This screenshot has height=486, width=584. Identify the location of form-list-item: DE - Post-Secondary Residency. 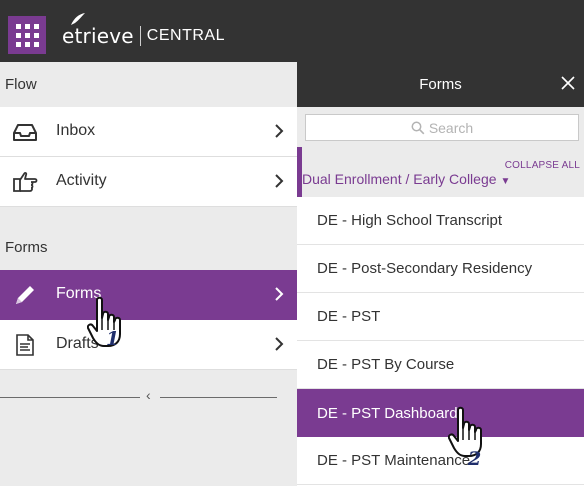
(440, 269).